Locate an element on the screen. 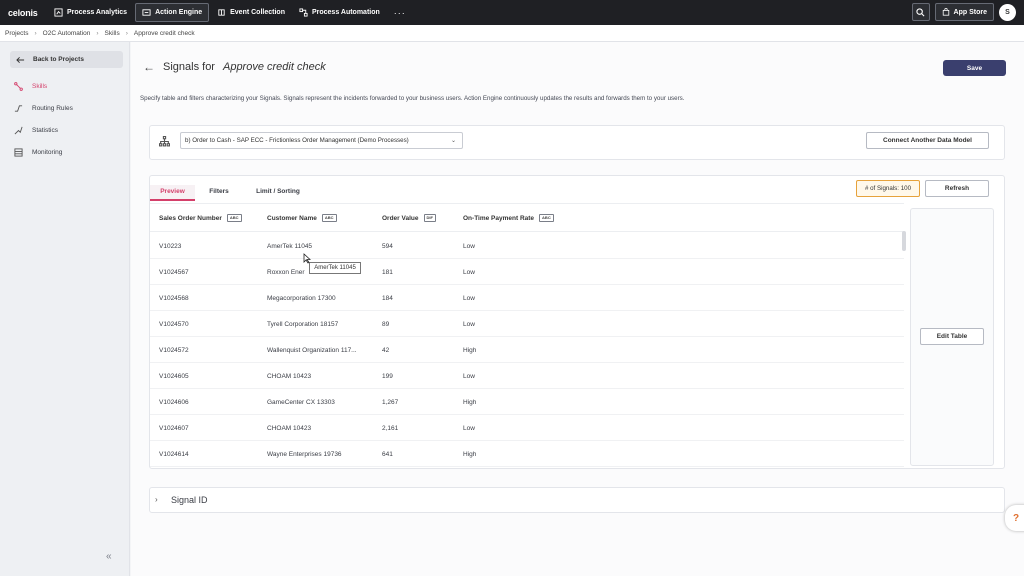 This screenshot has width=1024, height=576. nav-action-engine: Action Engine is located at coordinates (172, 12).